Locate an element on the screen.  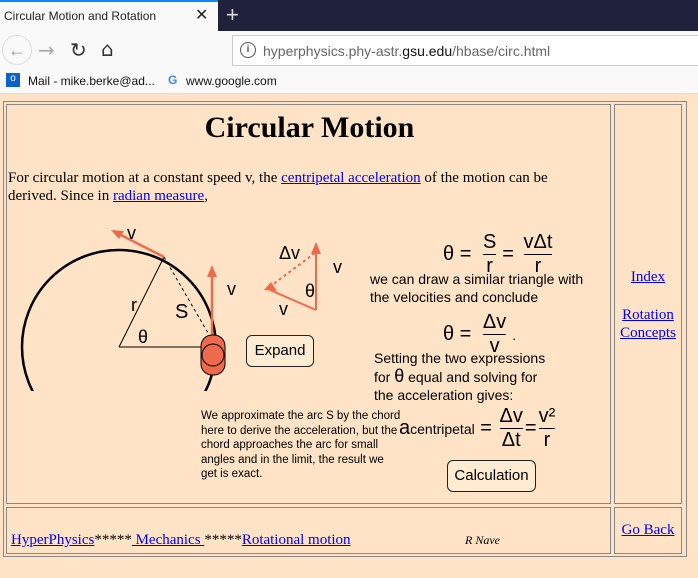
label-v-car: v is located at coordinates (231, 289).